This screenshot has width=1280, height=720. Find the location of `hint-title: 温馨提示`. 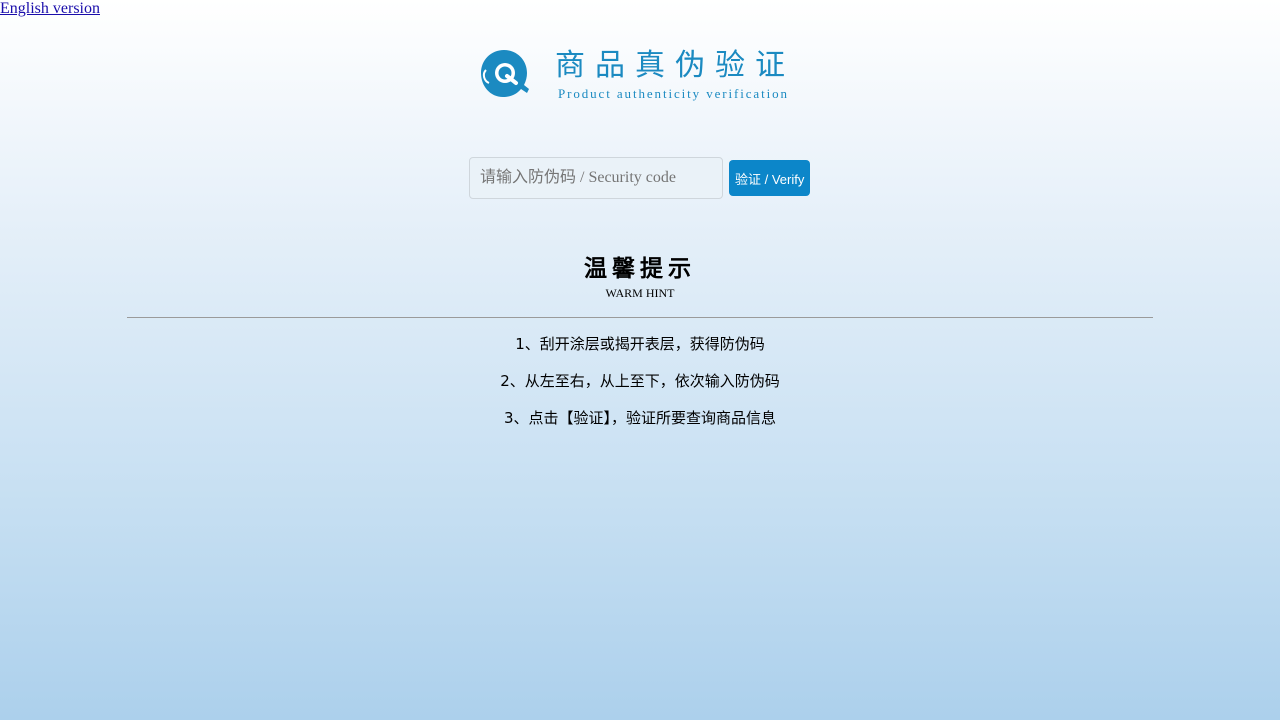

hint-title: 温馨提示 is located at coordinates (640, 269).